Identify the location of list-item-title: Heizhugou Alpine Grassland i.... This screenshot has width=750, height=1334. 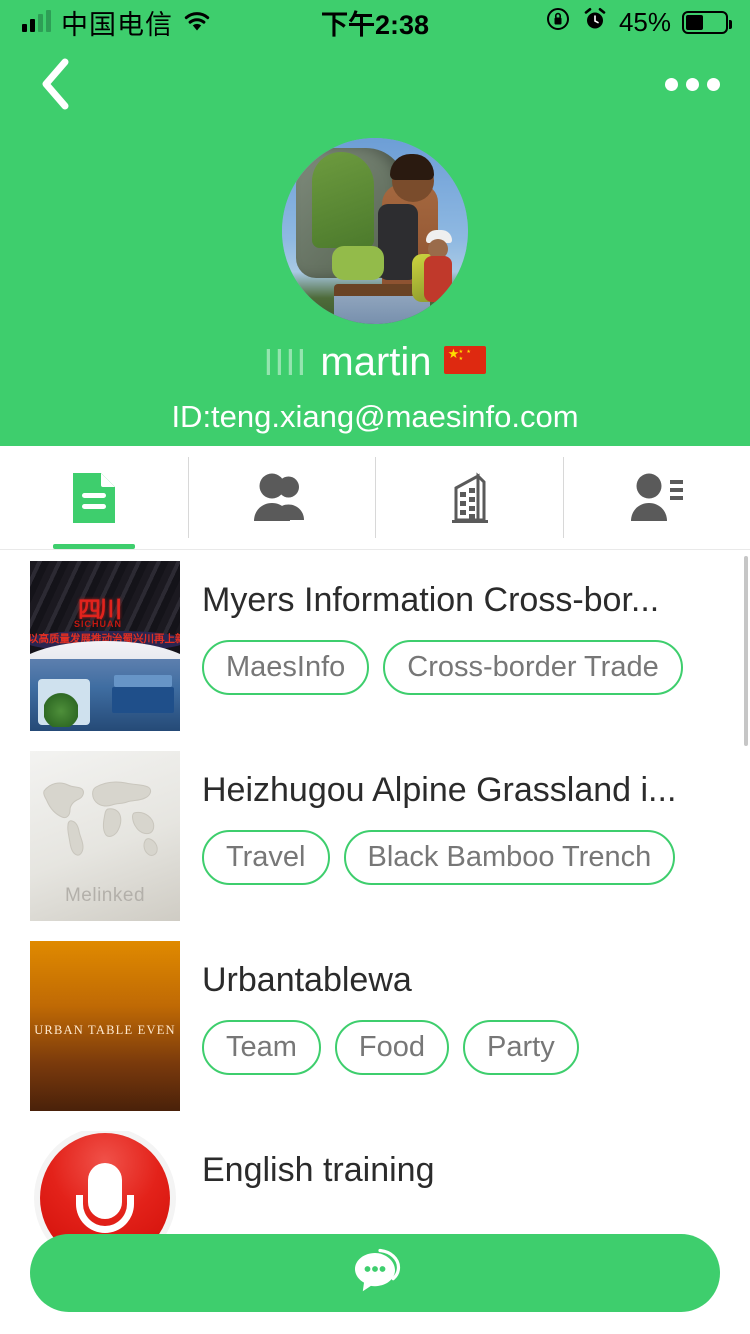
(439, 790).